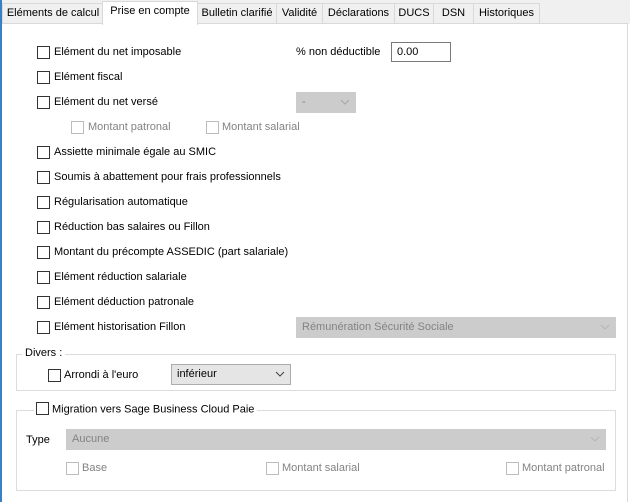 Image resolution: width=630 pixels, height=502 pixels. Describe the element at coordinates (53, 13) in the screenshot. I see `tab-elements-de-calcul: Eléments de calcul` at that location.